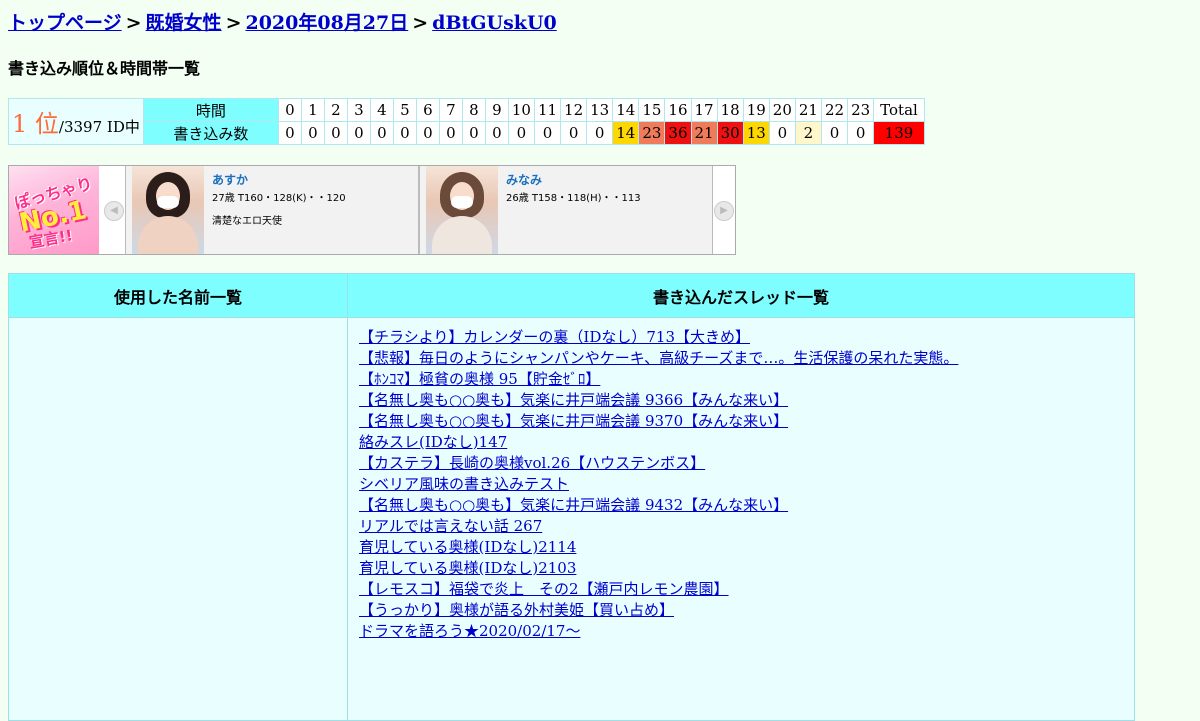 The image size is (1200, 721). Describe the element at coordinates (746, 463) in the screenshot. I see `thread-list-item: 【カステラ】長崎の奥様vol.26【ハウステンボス】` at that location.